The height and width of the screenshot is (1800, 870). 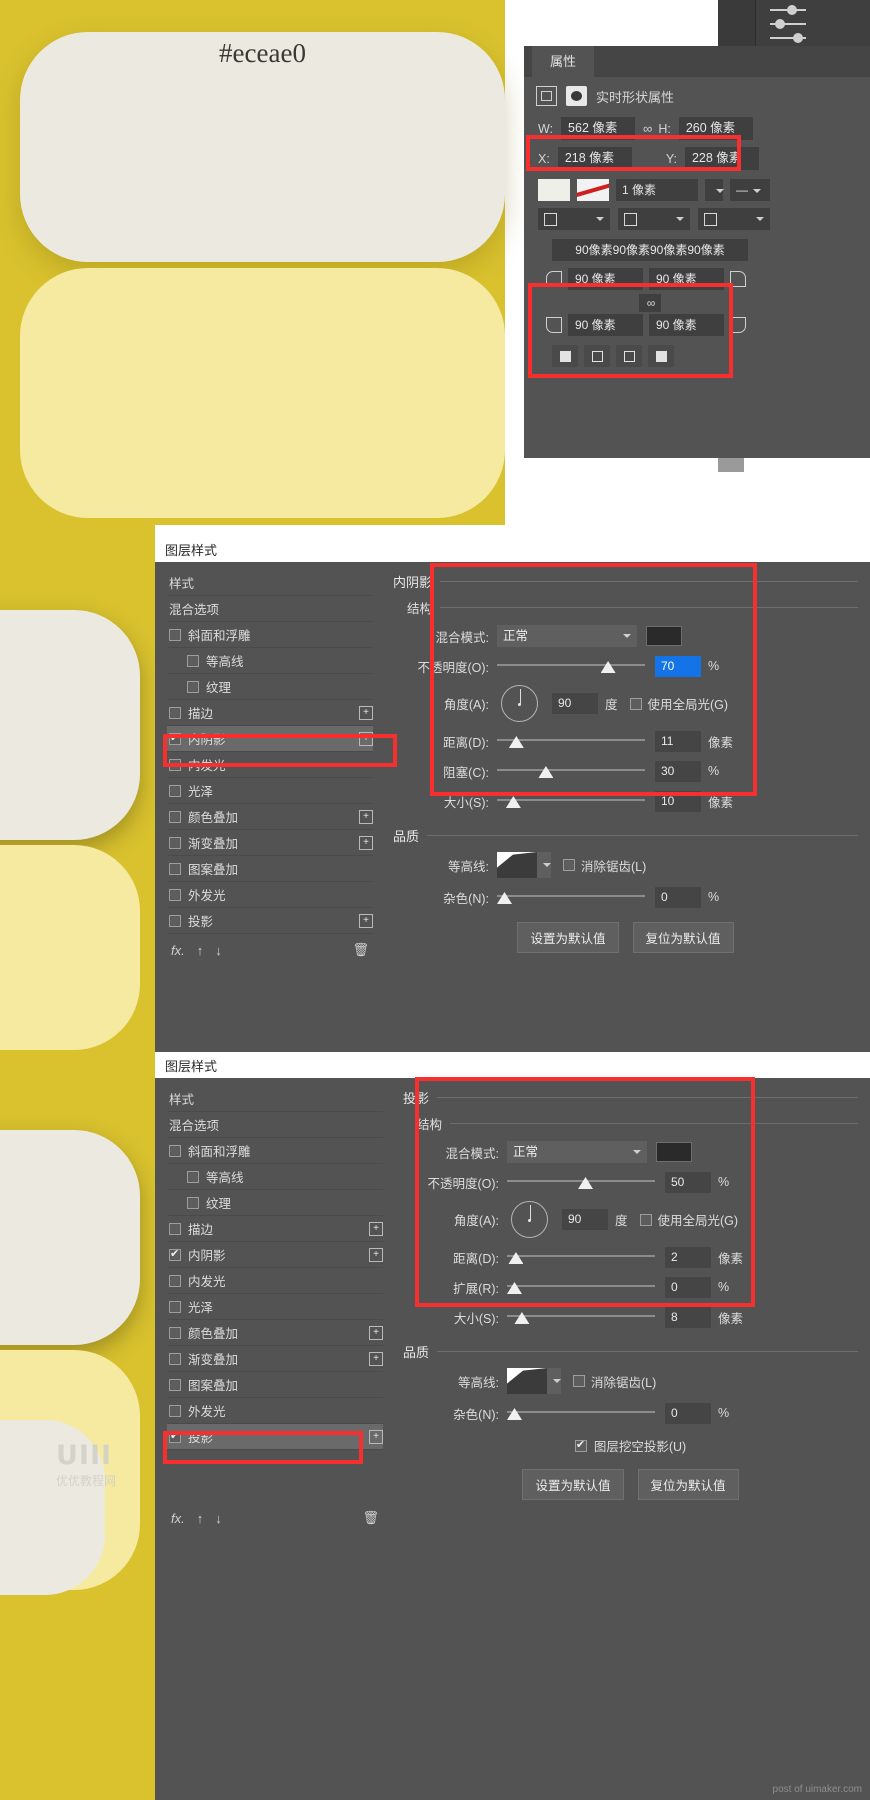 What do you see at coordinates (571, 666) in the screenshot?
I see `dialog1-opacity-slider` at bounding box center [571, 666].